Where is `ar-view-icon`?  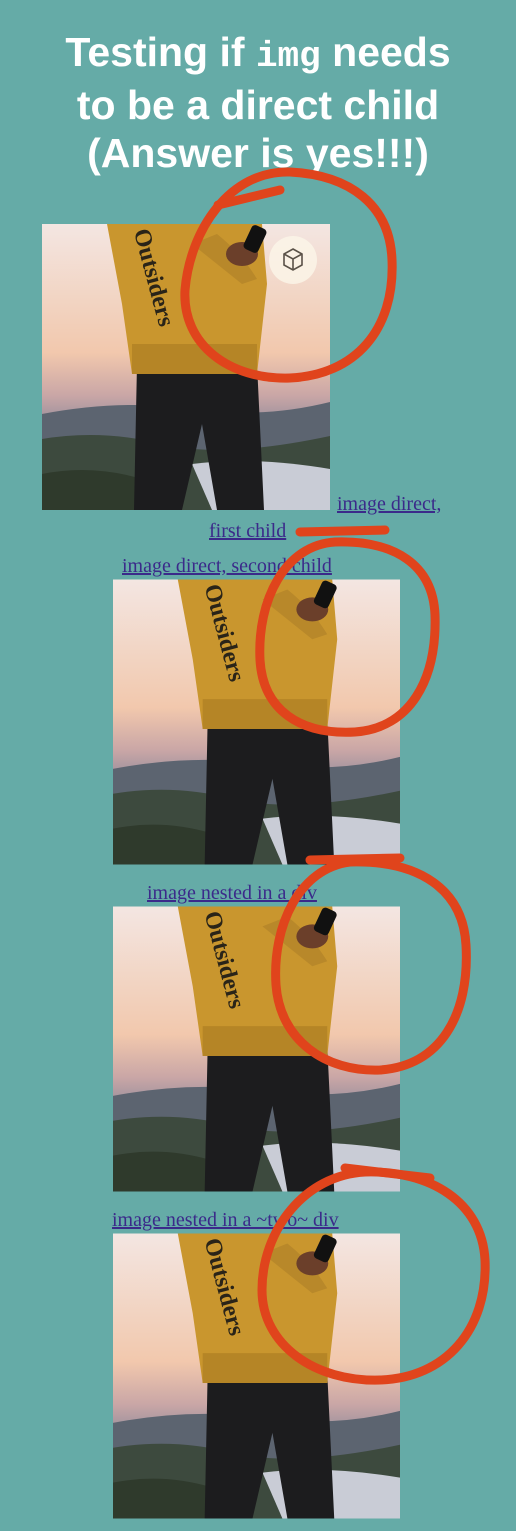
ar-view-icon is located at coordinates (293, 259).